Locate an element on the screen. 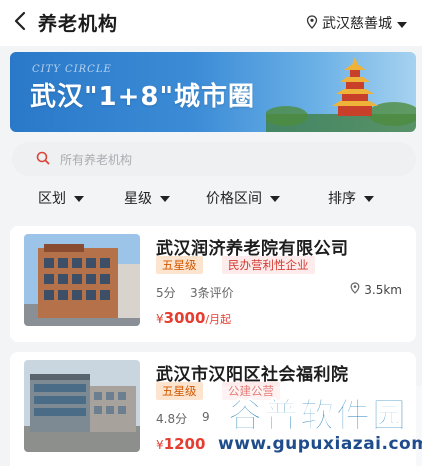 The width and height of the screenshot is (422, 466). filter-district: 区划 is located at coordinates (61, 198).